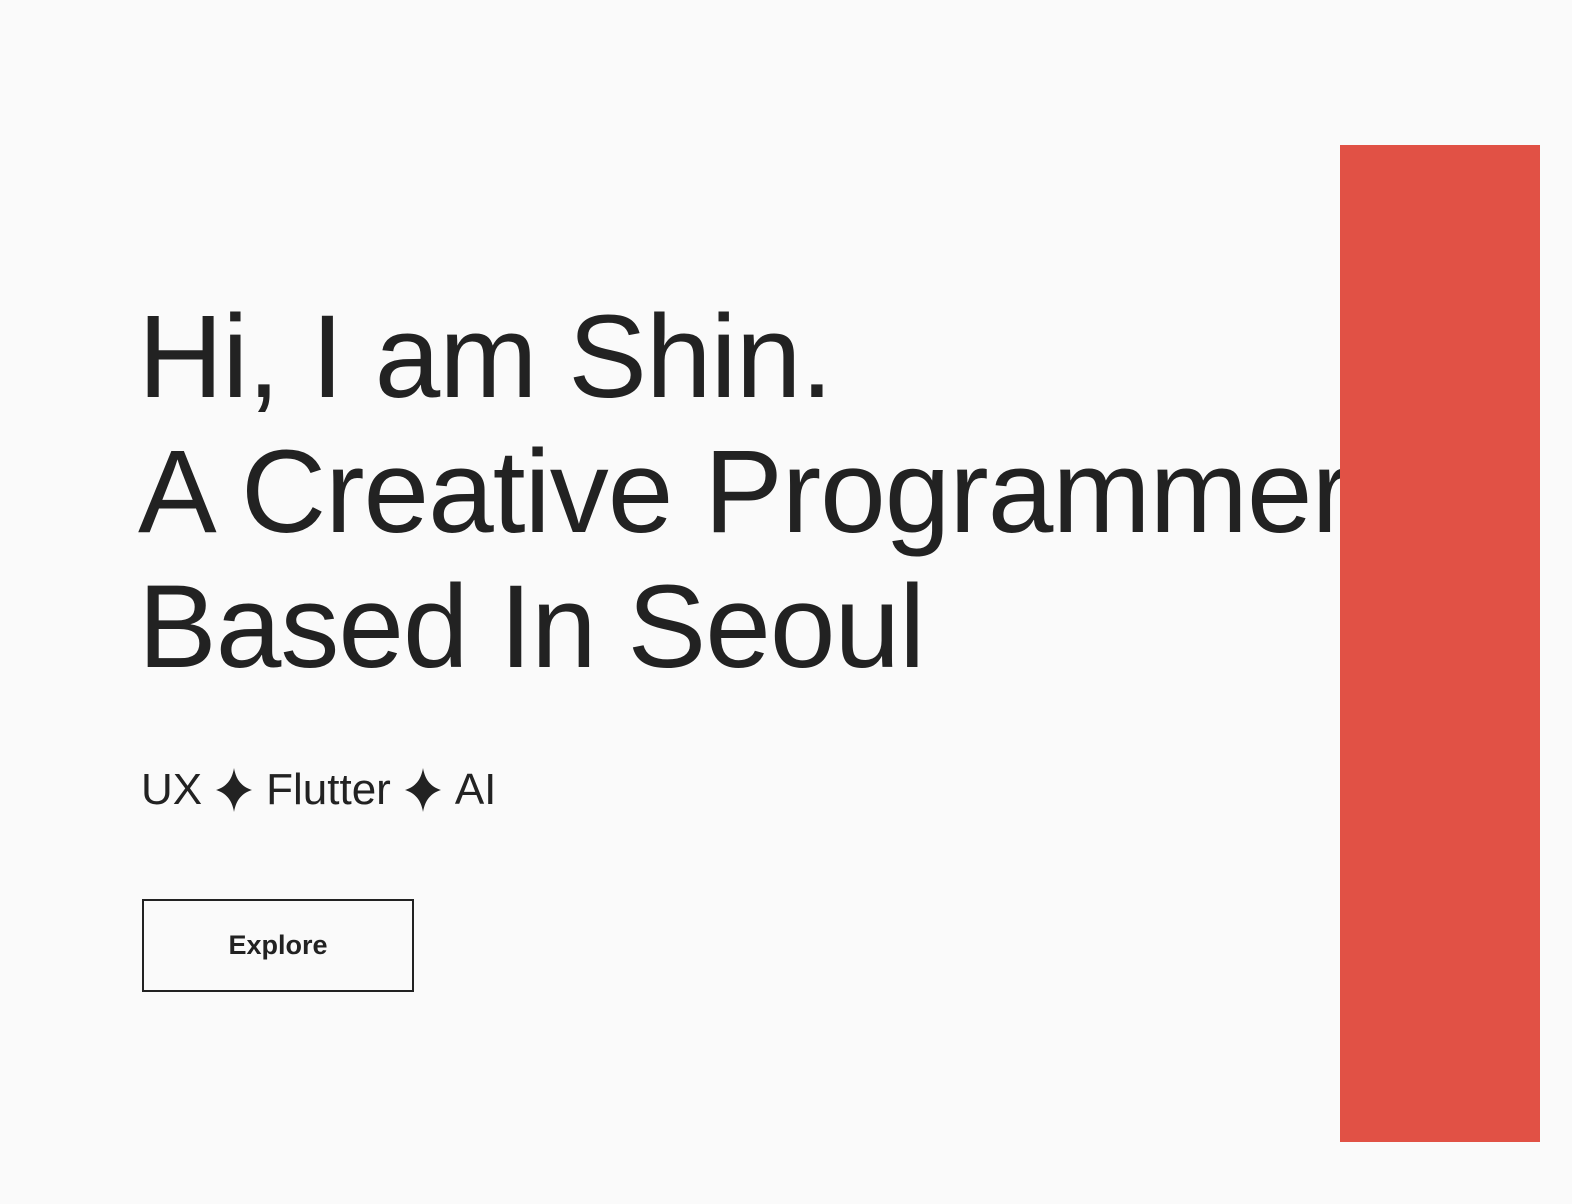 The image size is (1572, 1204). I want to click on hero-line-role: A Creative Programmer, so click(744, 492).